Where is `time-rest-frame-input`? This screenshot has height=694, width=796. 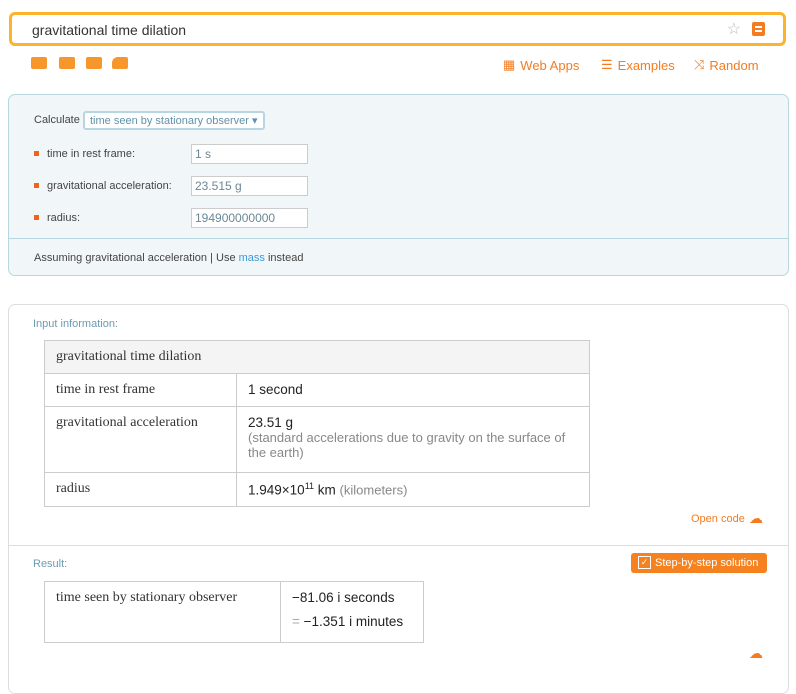 time-rest-frame-input is located at coordinates (249, 154).